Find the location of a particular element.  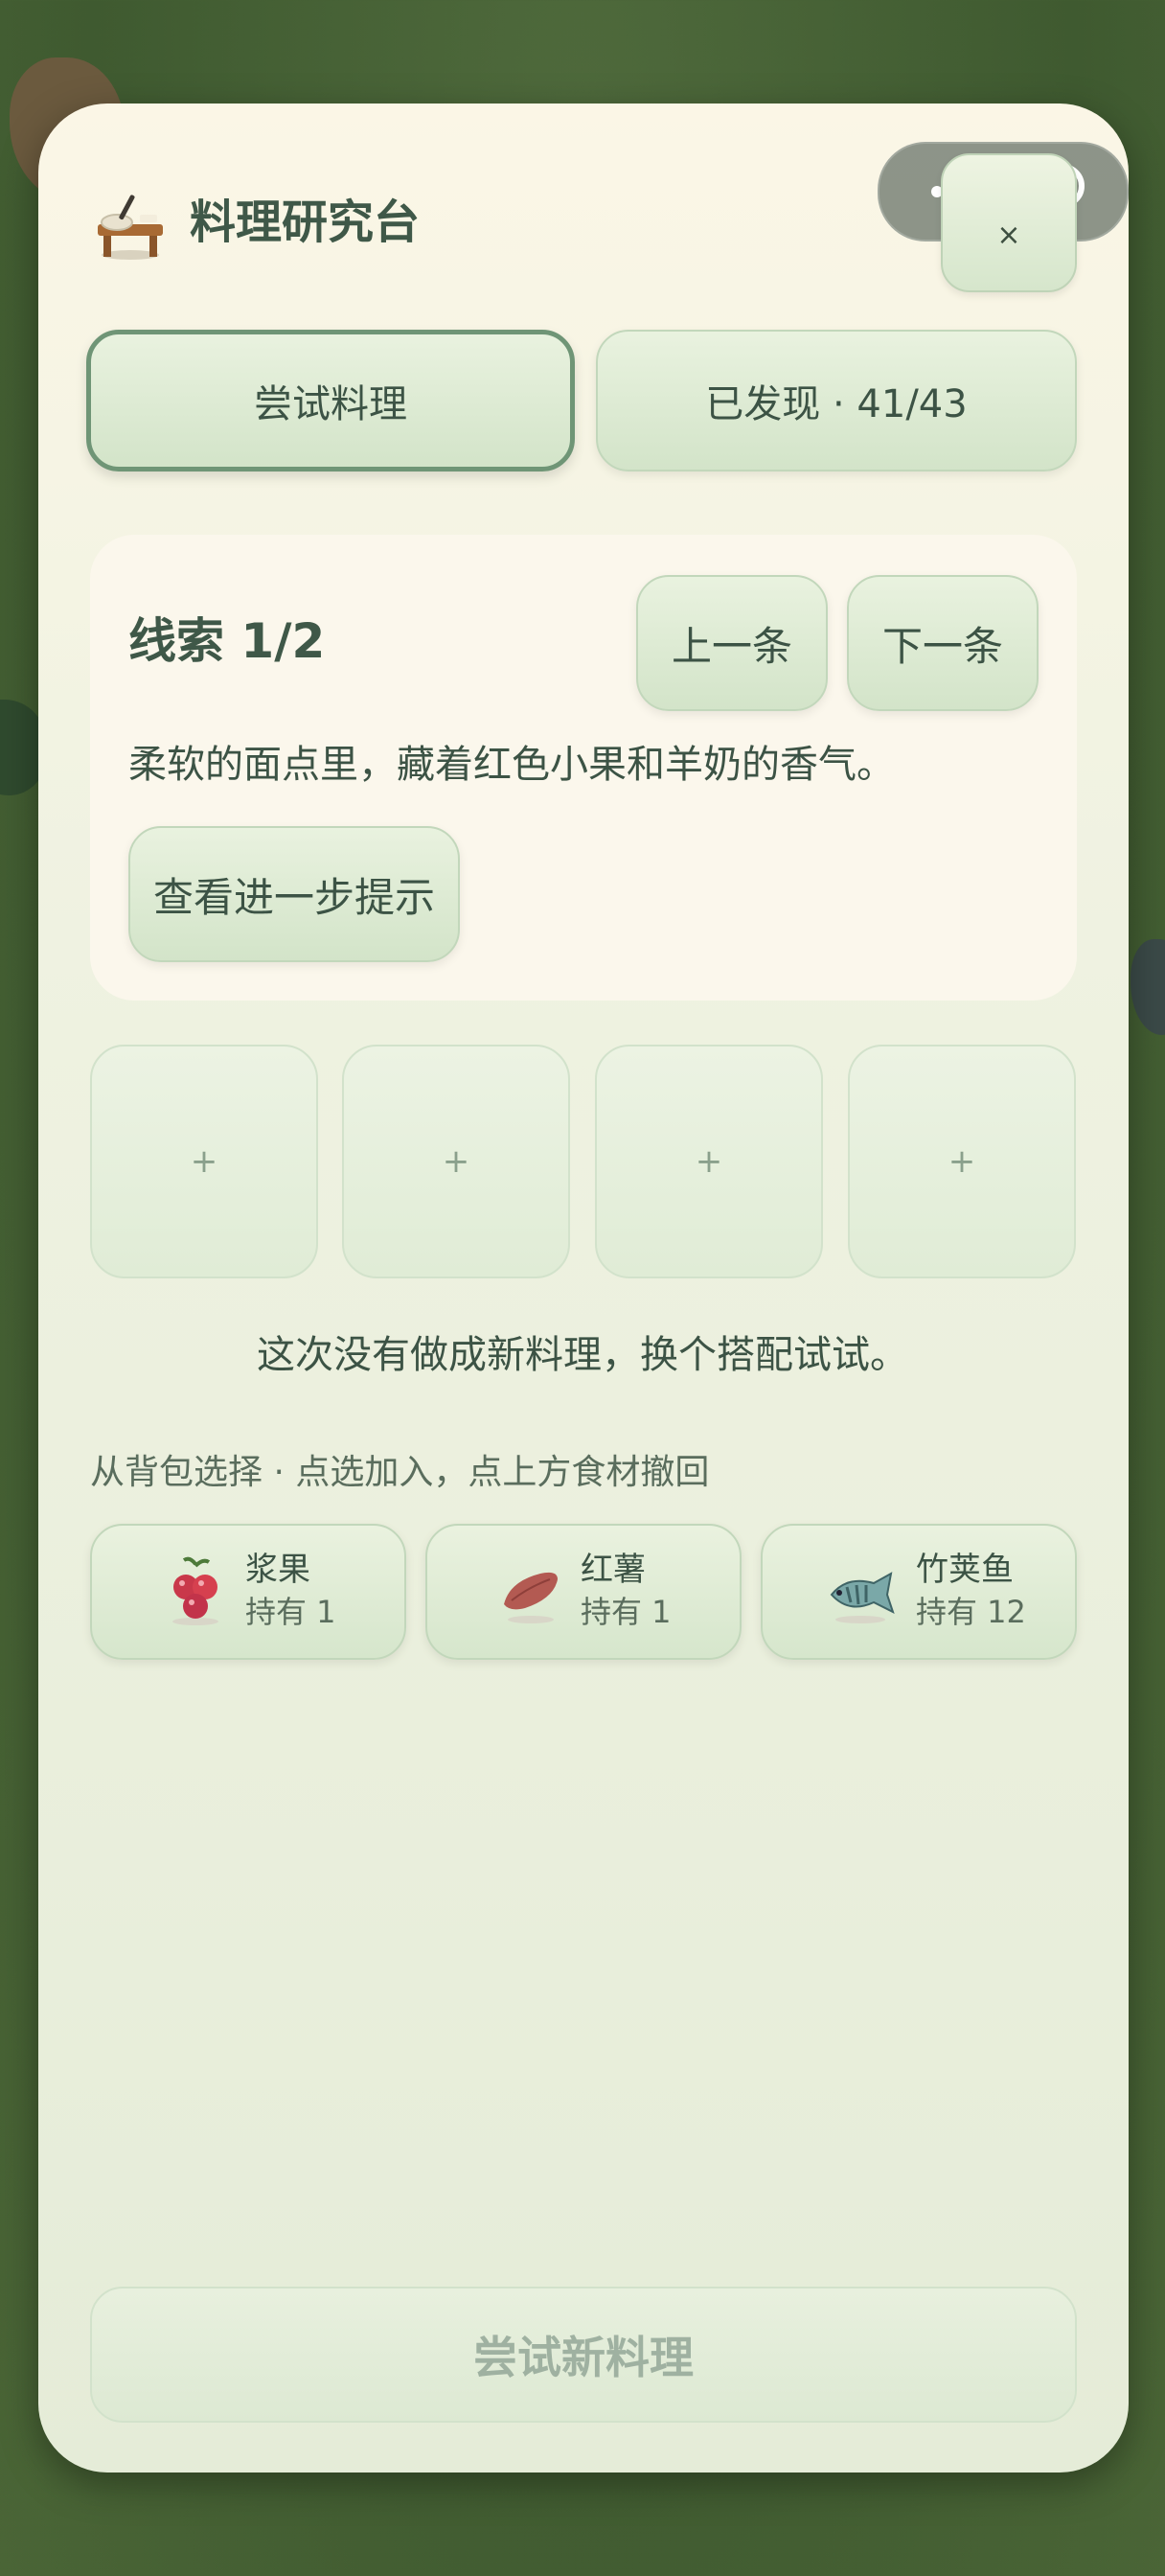

page-title: 料理研究台 is located at coordinates (305, 222).